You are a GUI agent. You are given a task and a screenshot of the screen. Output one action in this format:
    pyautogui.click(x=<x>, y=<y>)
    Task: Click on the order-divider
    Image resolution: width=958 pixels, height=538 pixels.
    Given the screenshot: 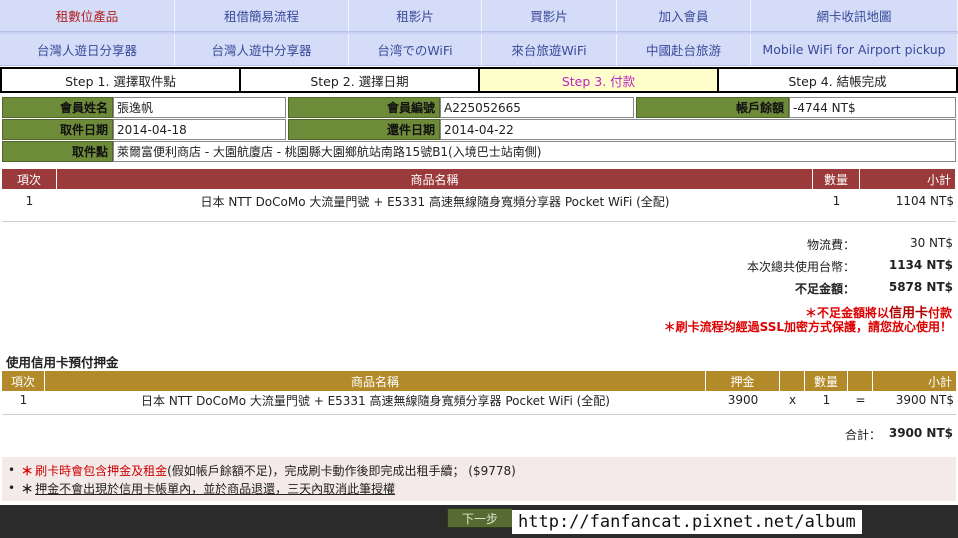 What is the action you would take?
    pyautogui.click(x=479, y=221)
    